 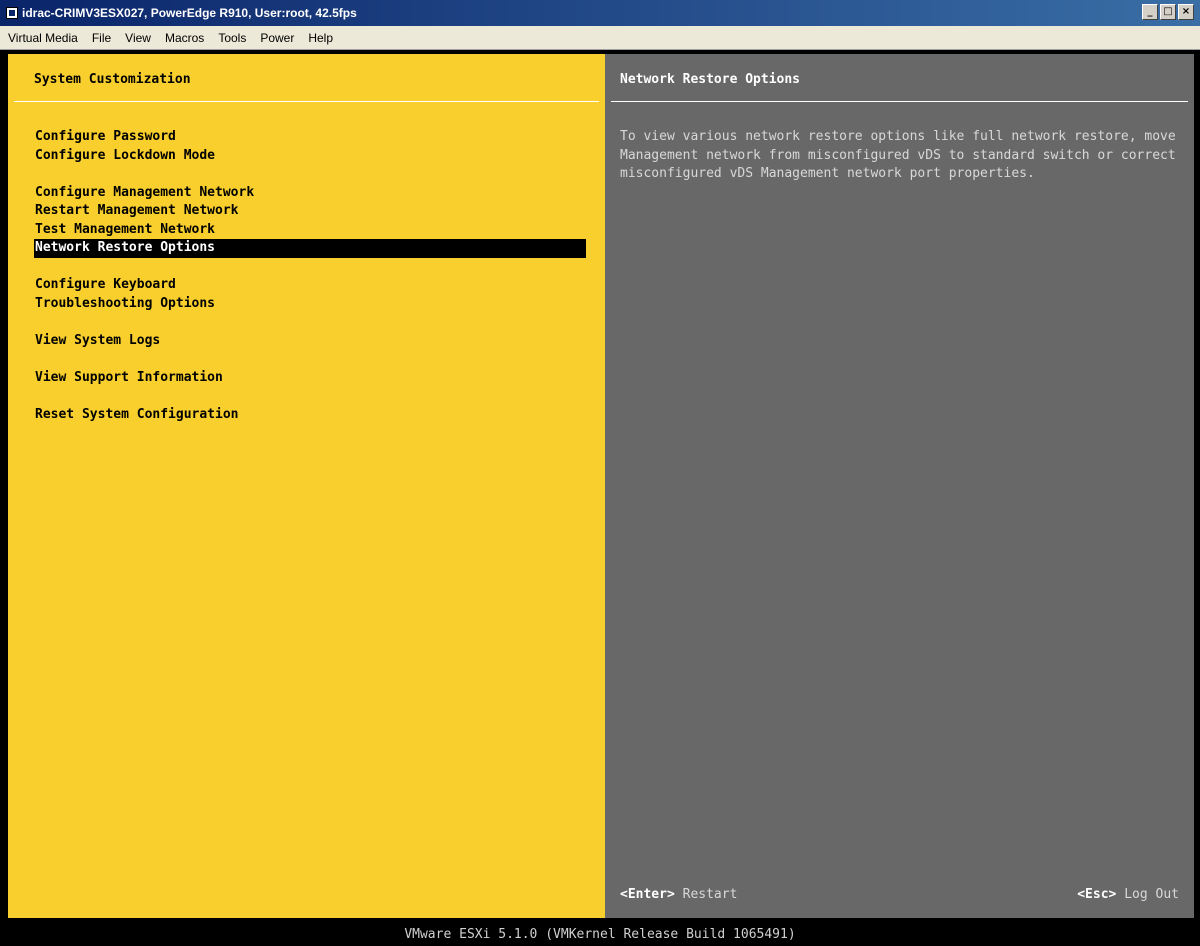 I want to click on enter-key-label: <Enter>, so click(x=647, y=894).